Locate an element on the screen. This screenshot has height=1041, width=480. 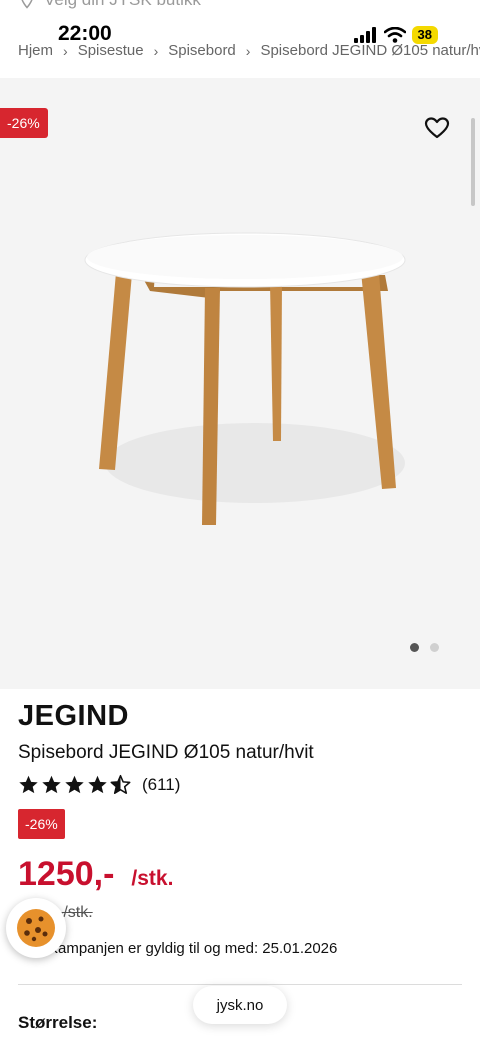
wifi-icon is located at coordinates (394, 35).